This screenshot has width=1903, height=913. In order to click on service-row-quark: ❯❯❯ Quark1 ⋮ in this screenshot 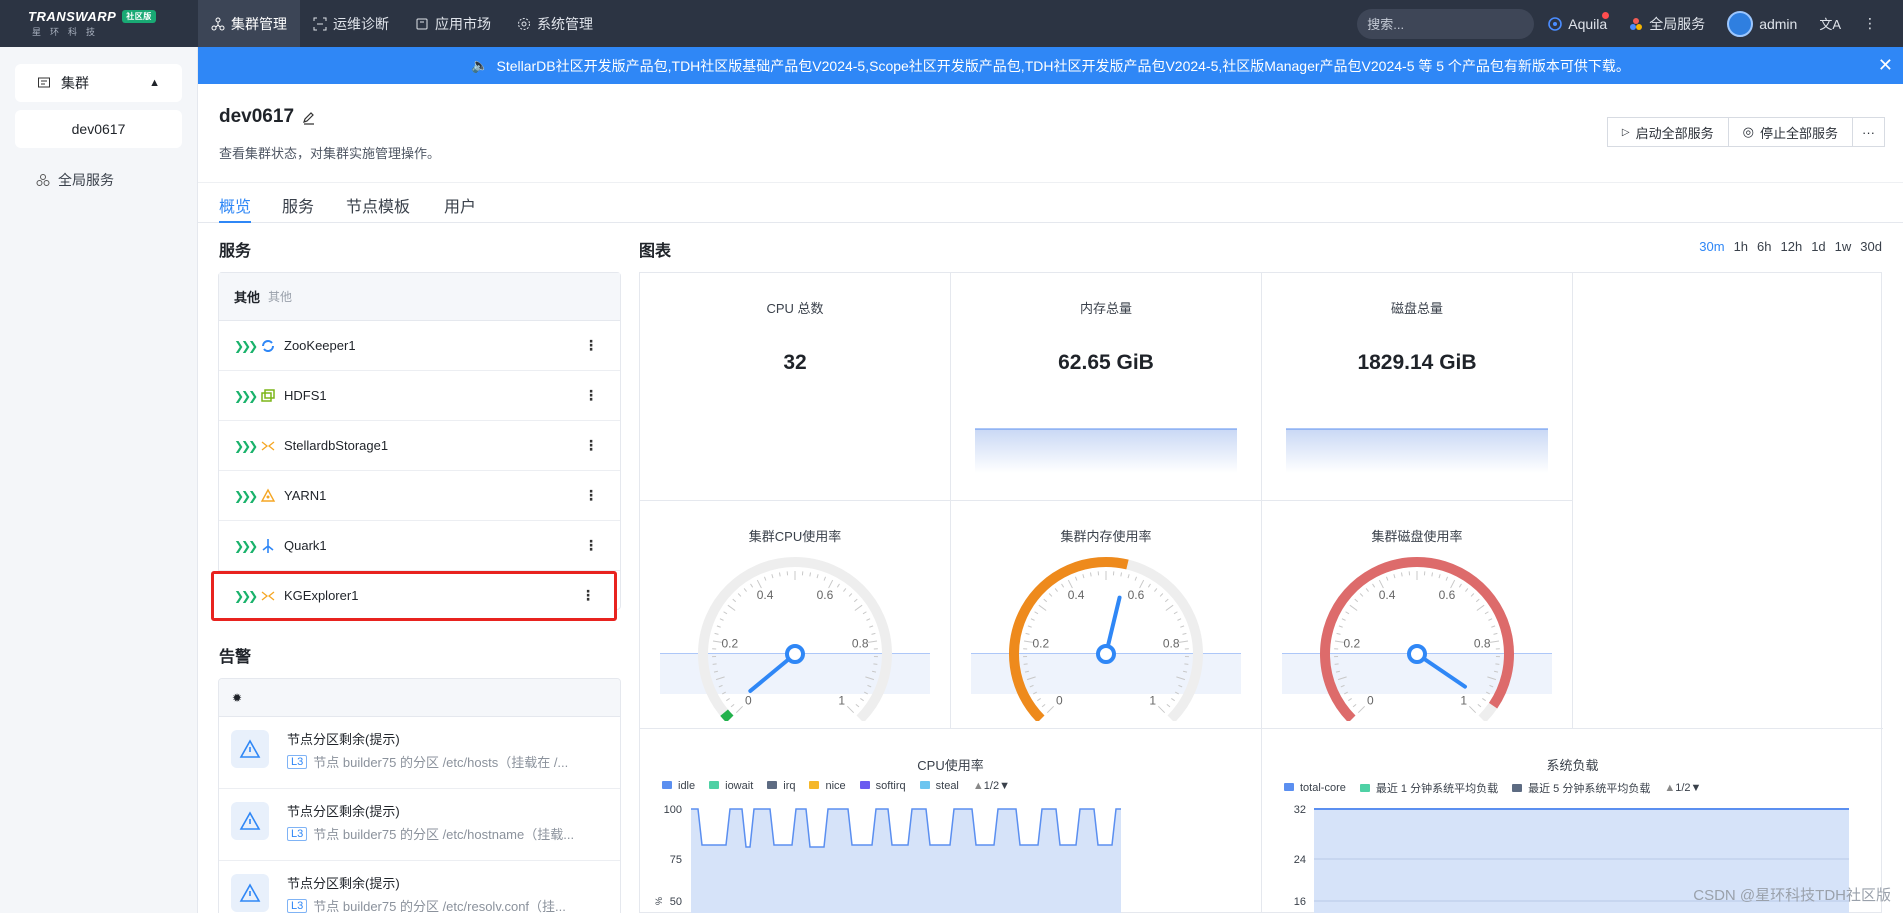, I will do `click(419, 546)`.